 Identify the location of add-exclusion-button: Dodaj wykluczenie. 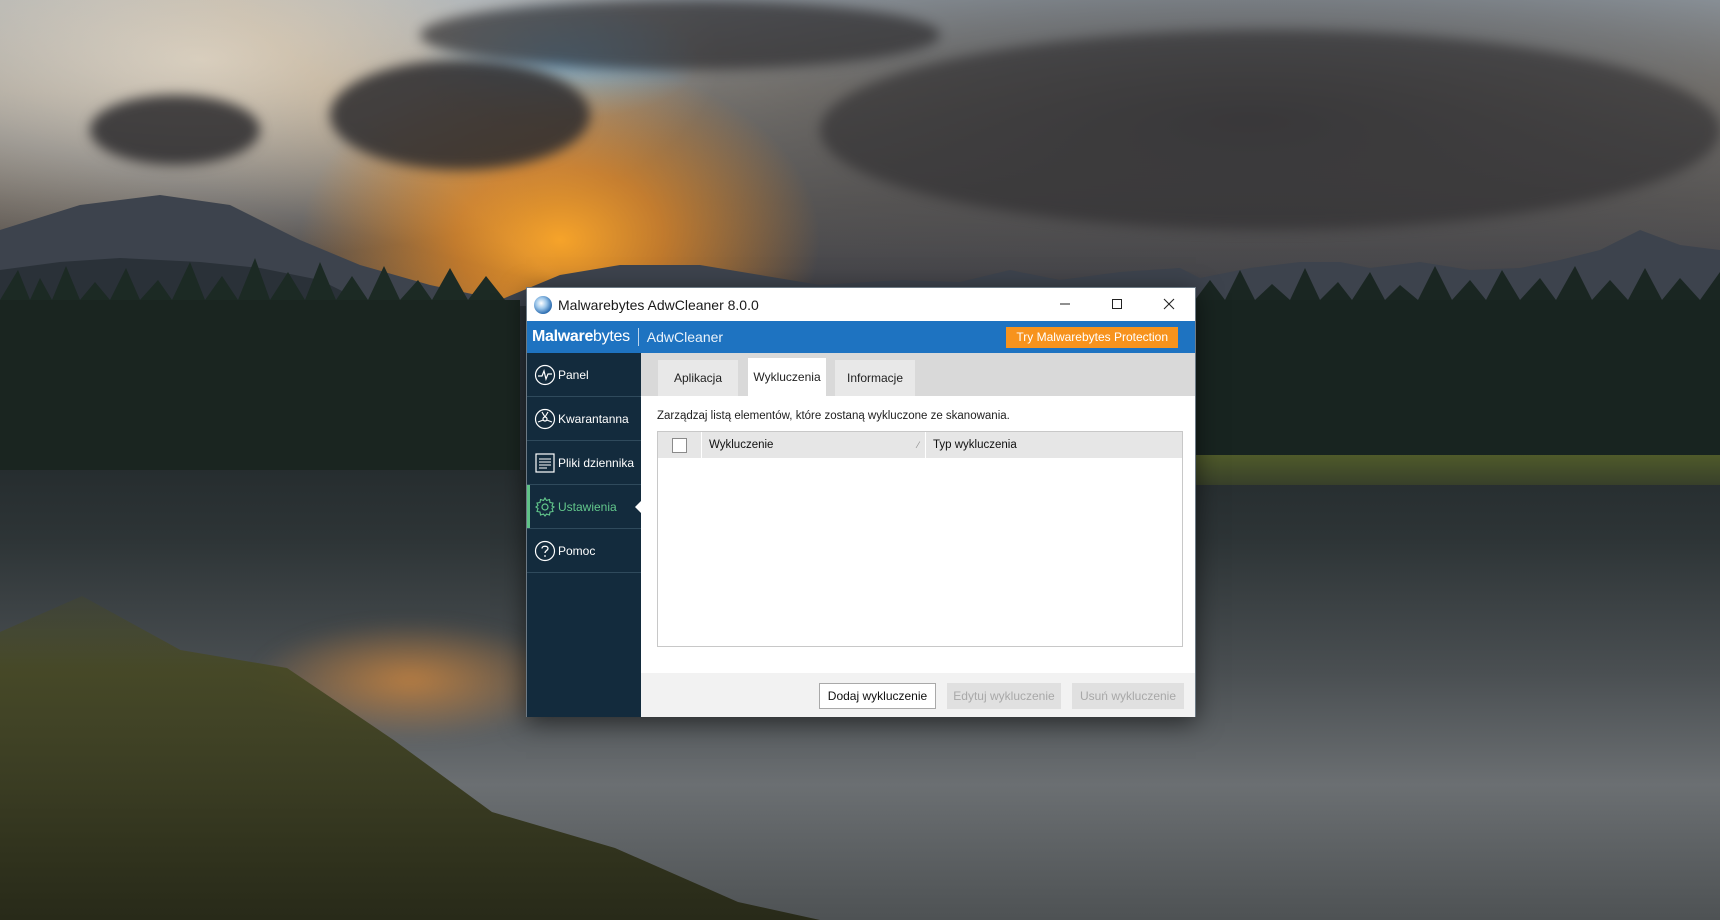
(877, 696).